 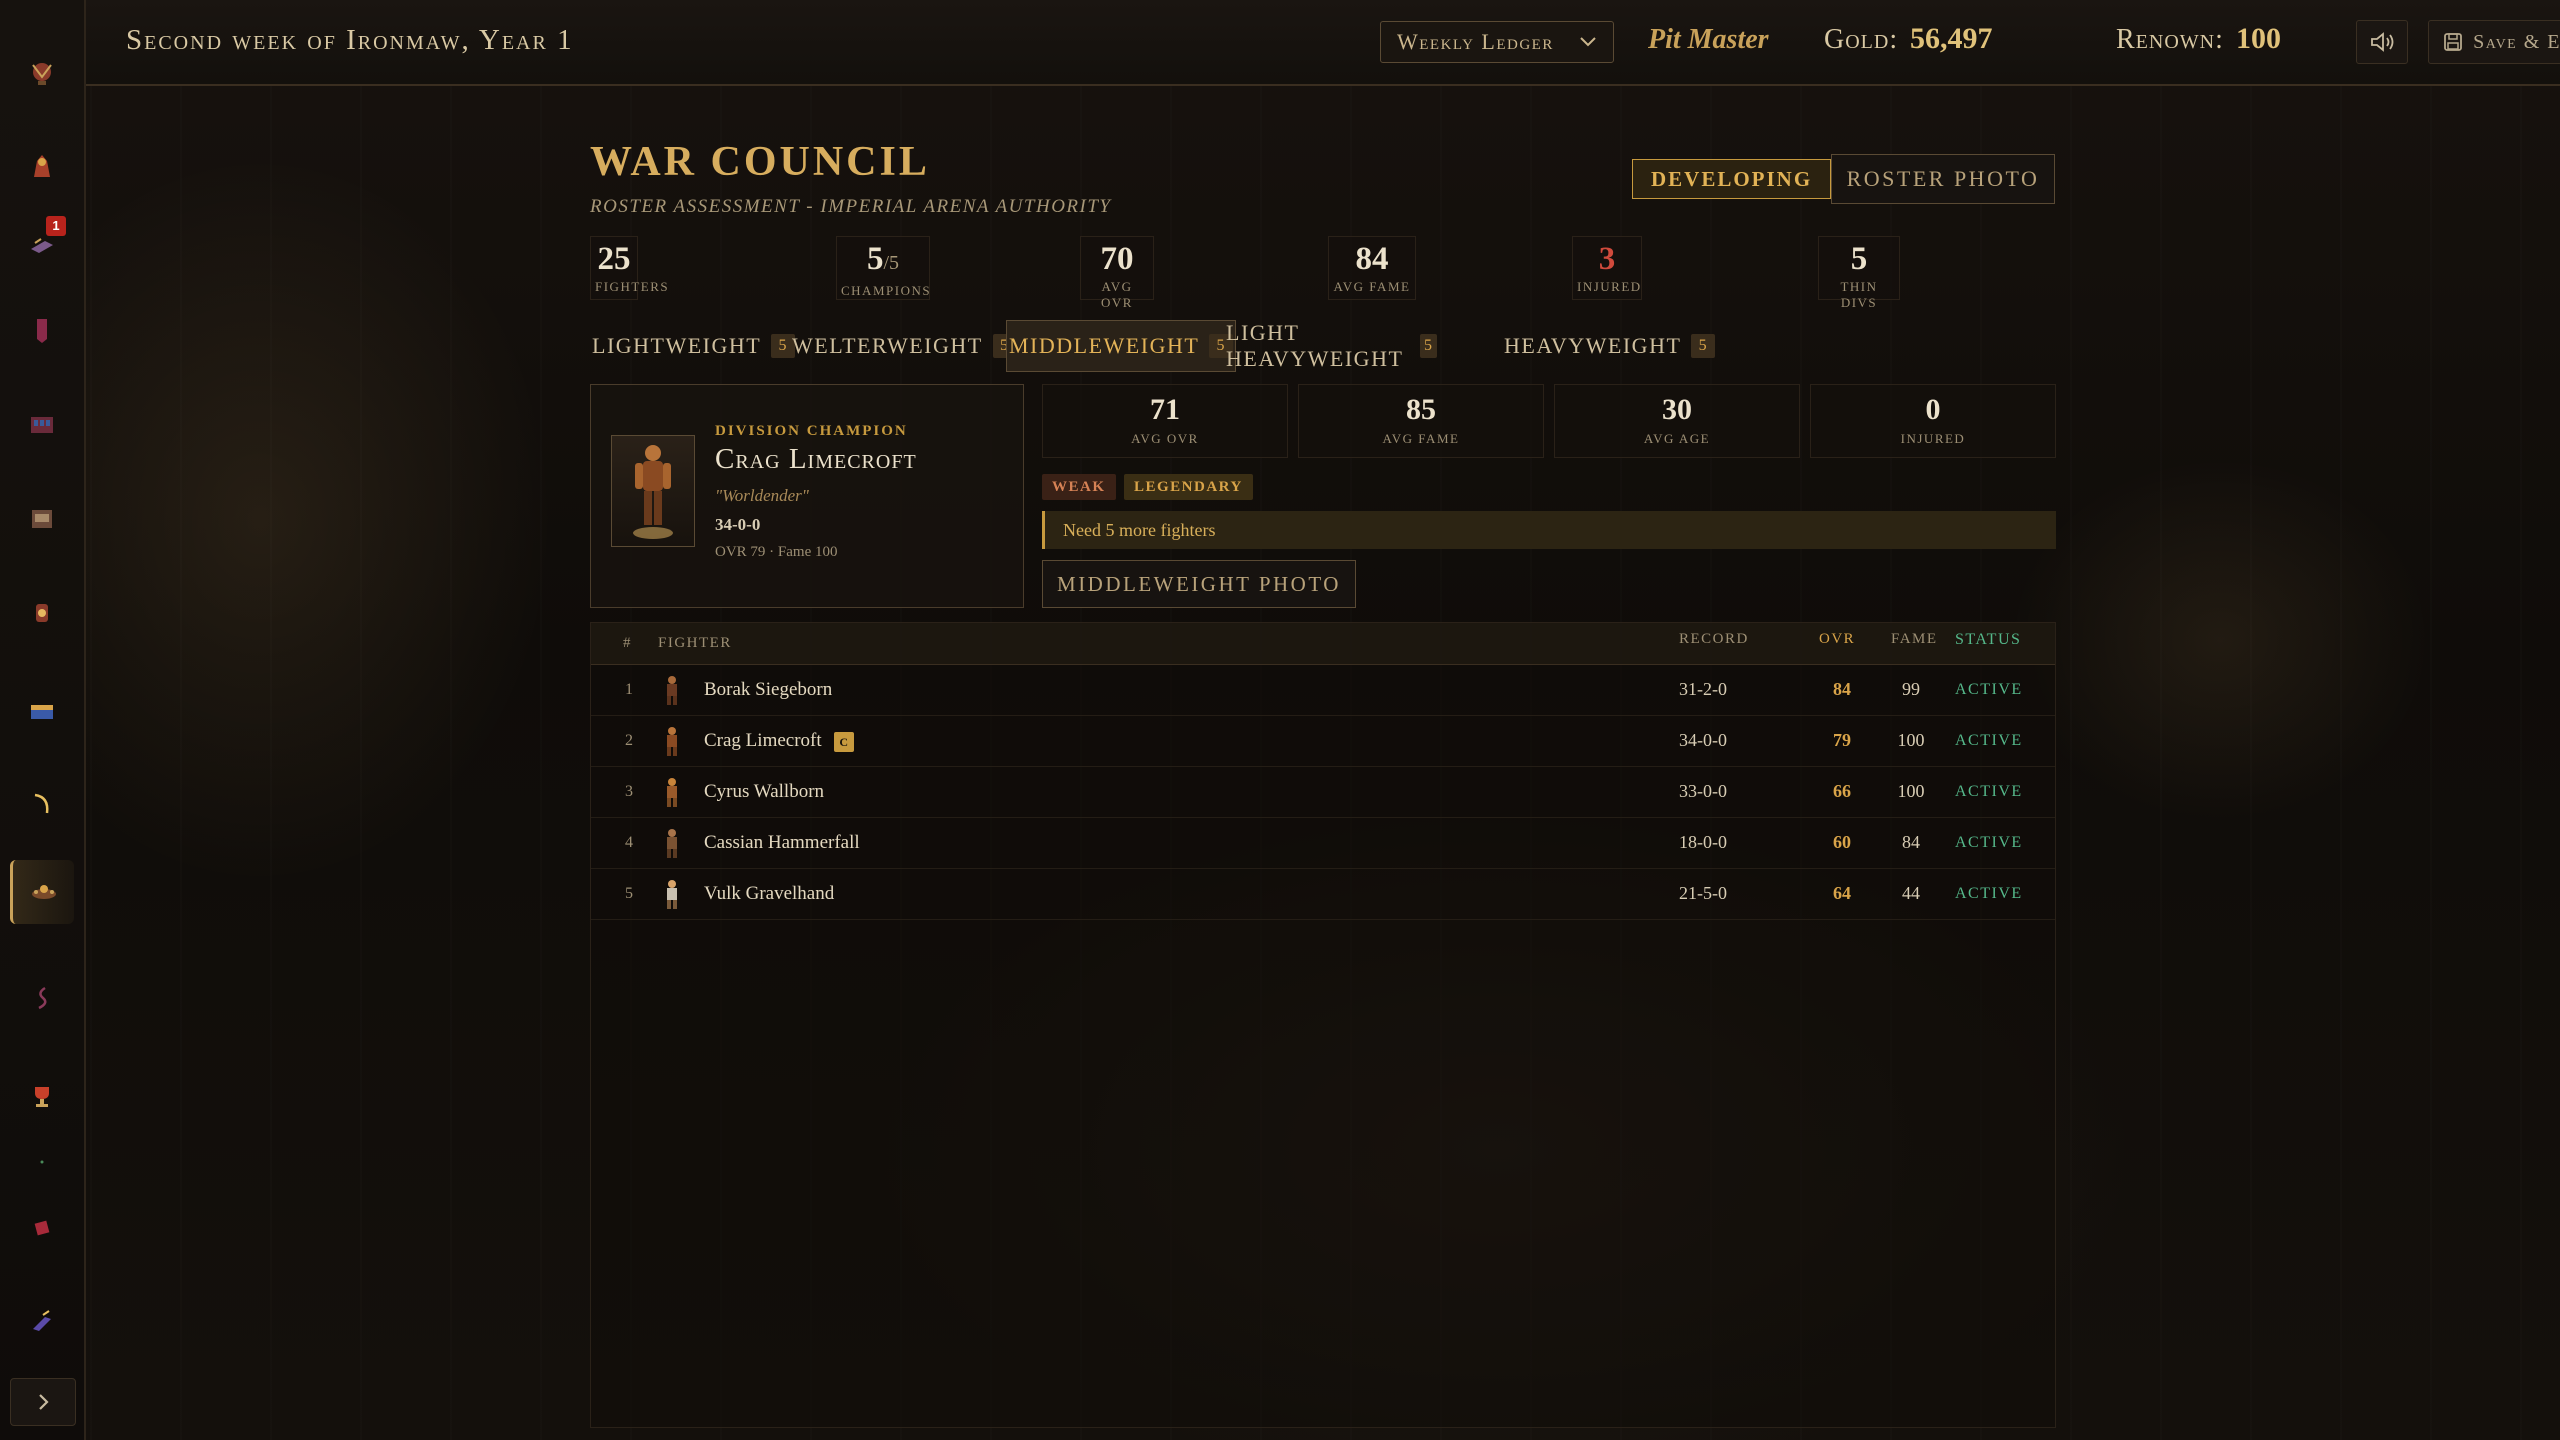 I want to click on ledger-select-value: Weekly Ledger, so click(x=1475, y=41).